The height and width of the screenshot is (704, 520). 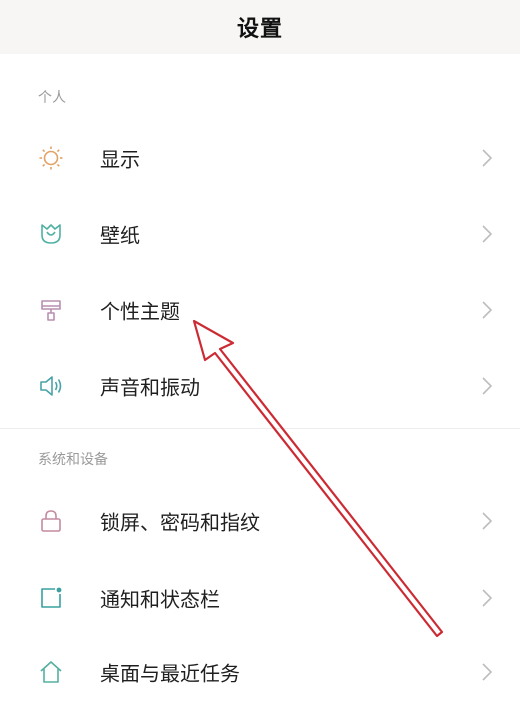 I want to click on paint-roller-icon, so click(x=51, y=310).